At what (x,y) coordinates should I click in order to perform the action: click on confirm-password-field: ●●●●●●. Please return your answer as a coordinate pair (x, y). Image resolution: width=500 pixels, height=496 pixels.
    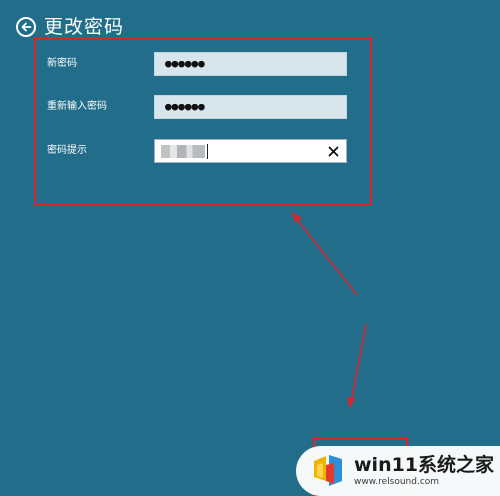
    Looking at the image, I should click on (250, 107).